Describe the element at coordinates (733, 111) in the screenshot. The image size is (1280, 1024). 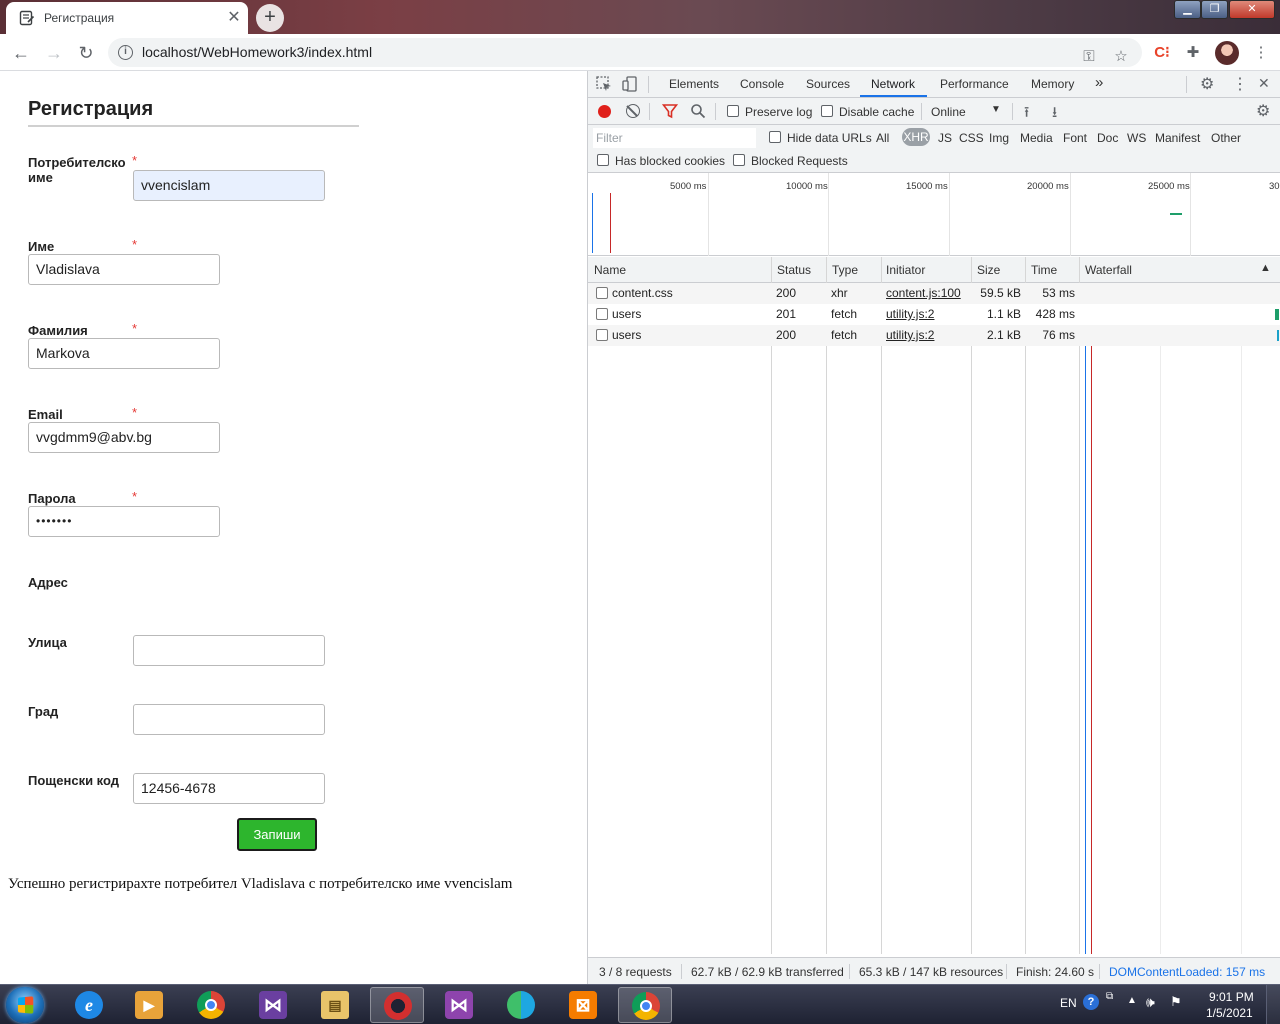
I see `preserve-log-checkbox` at that location.